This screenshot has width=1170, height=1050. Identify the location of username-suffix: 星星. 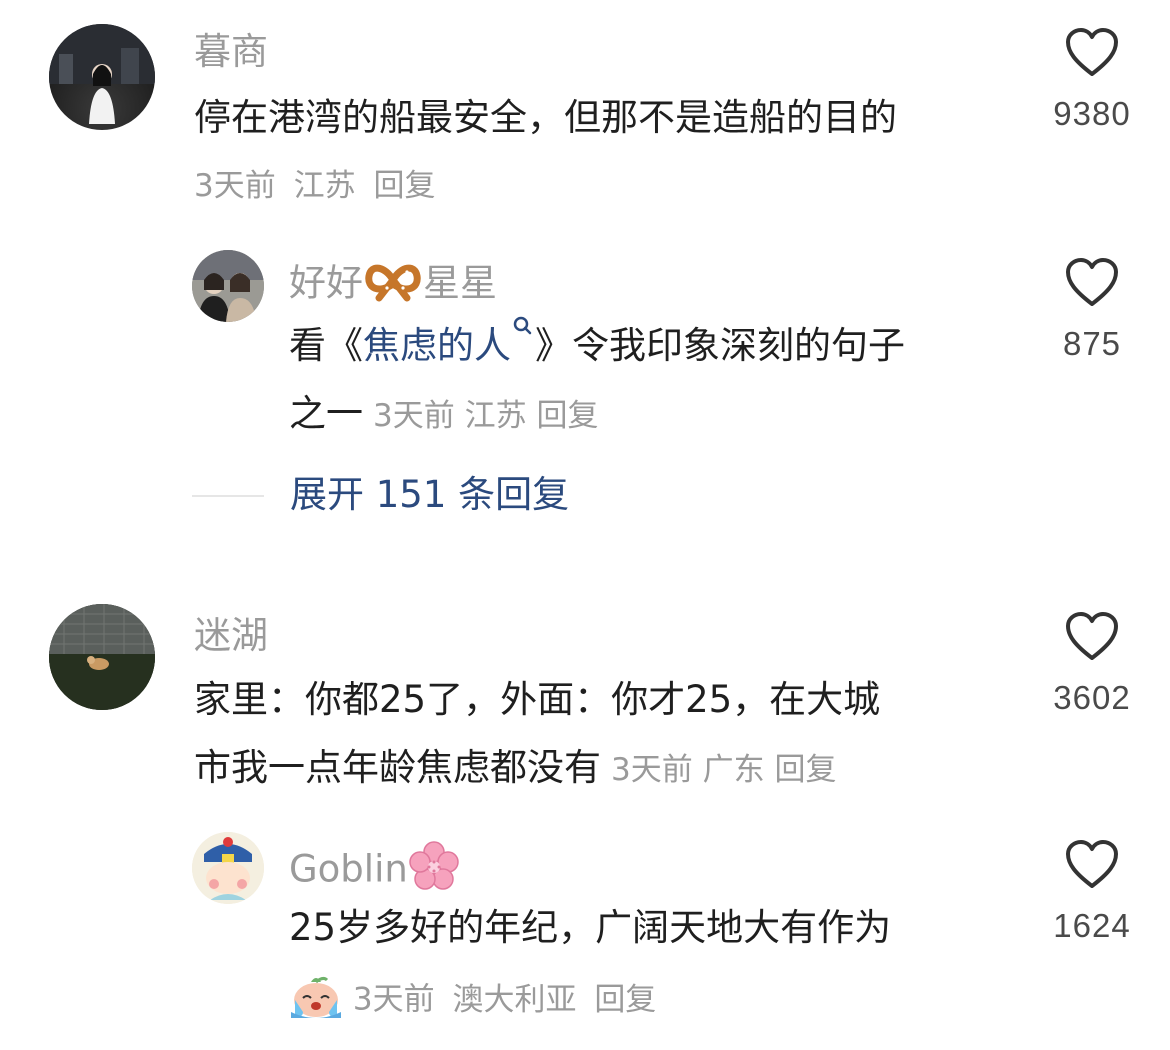
(460, 283).